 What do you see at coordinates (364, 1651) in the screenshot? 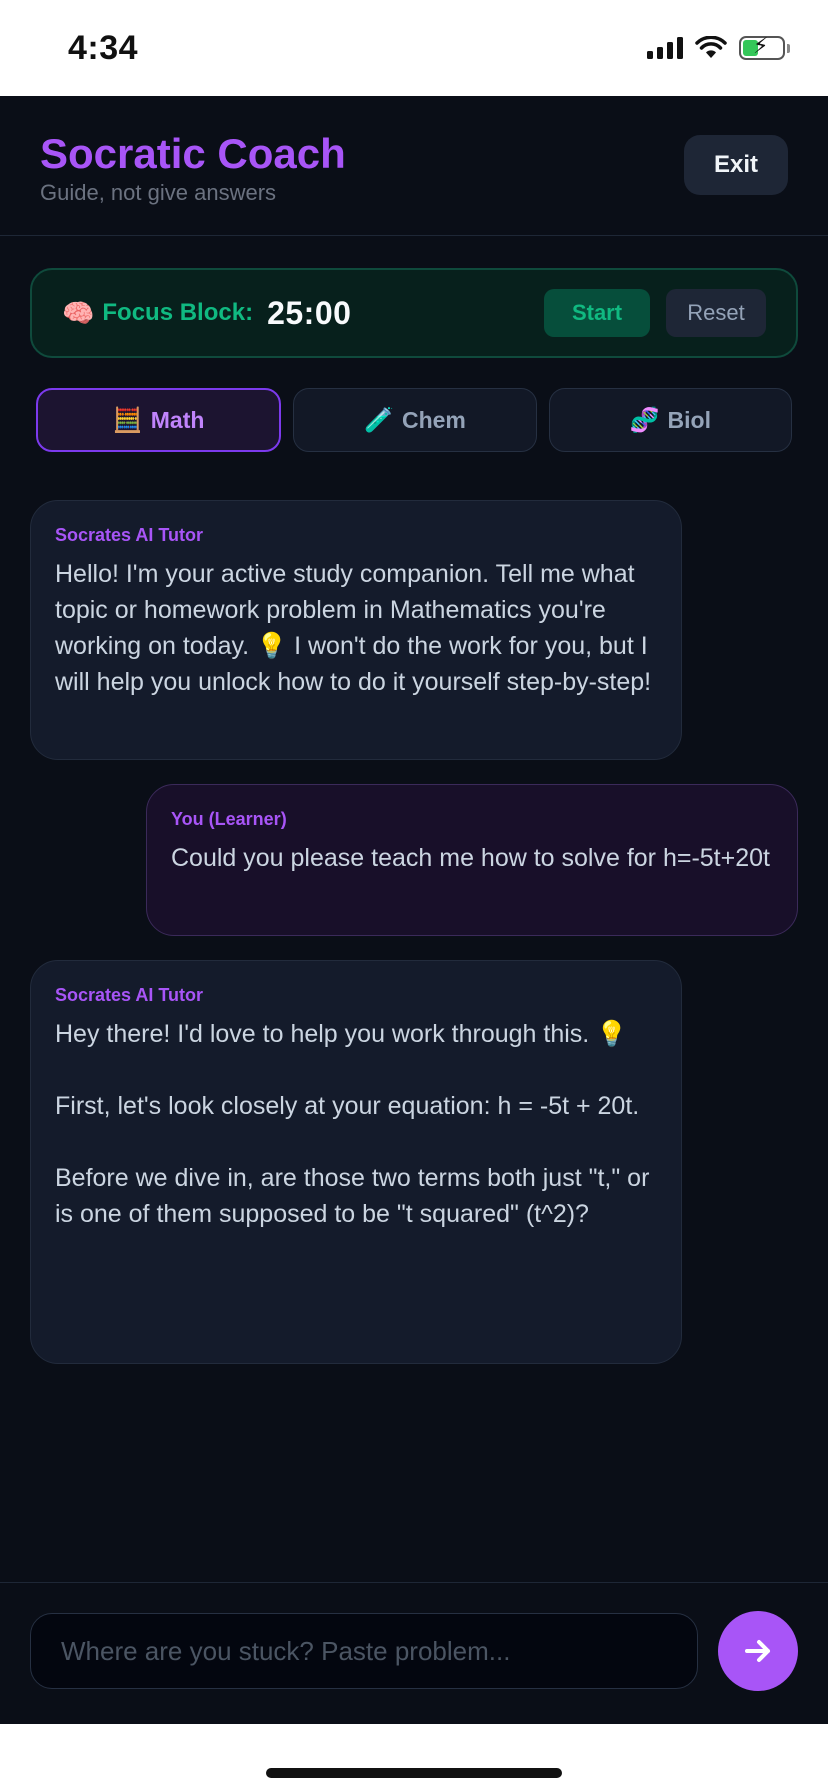
I see `message-input` at bounding box center [364, 1651].